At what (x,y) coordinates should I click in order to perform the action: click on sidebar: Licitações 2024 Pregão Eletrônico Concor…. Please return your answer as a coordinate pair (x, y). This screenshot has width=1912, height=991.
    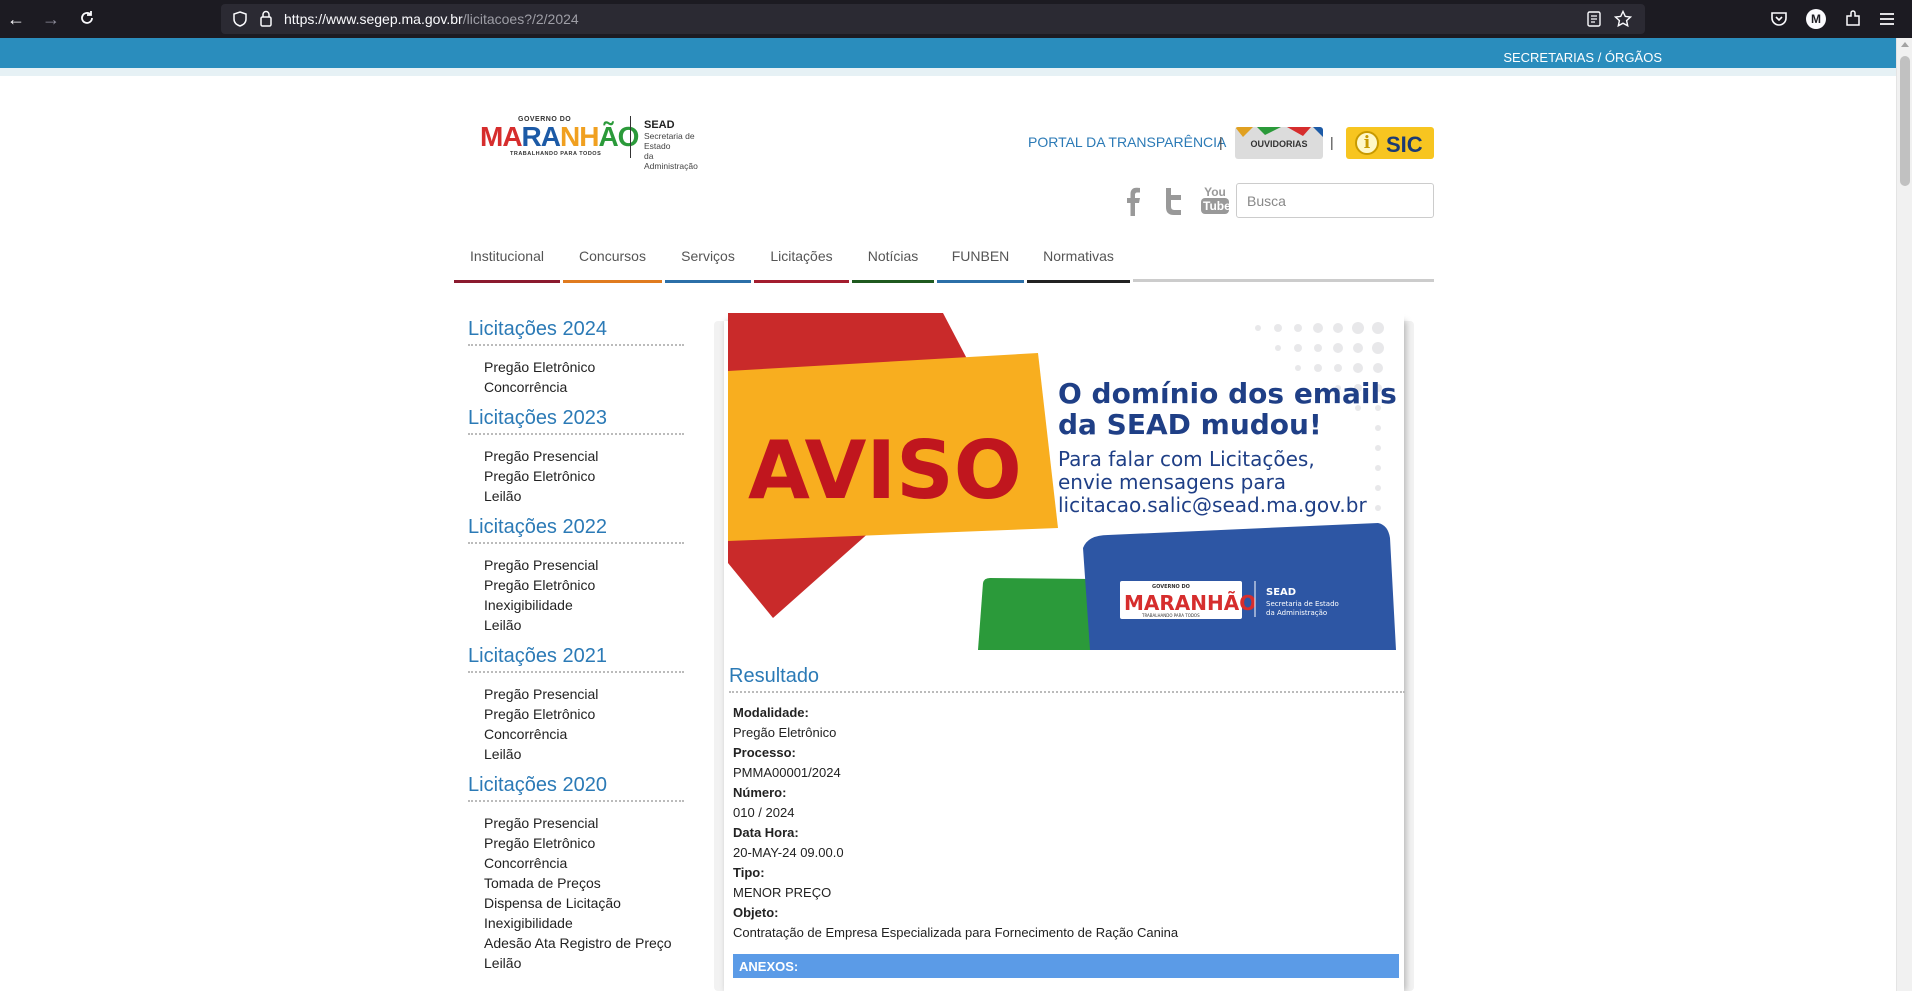
    Looking at the image, I should click on (576, 650).